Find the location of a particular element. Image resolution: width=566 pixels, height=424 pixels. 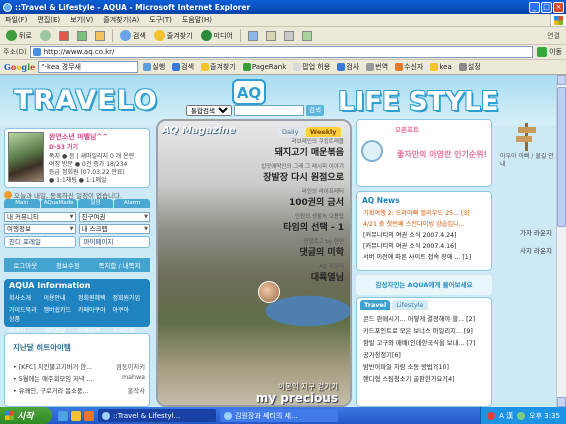

list-item: • [KFC] 치킨불고기버거 한... 겸둥이처키 is located at coordinates (79, 366).